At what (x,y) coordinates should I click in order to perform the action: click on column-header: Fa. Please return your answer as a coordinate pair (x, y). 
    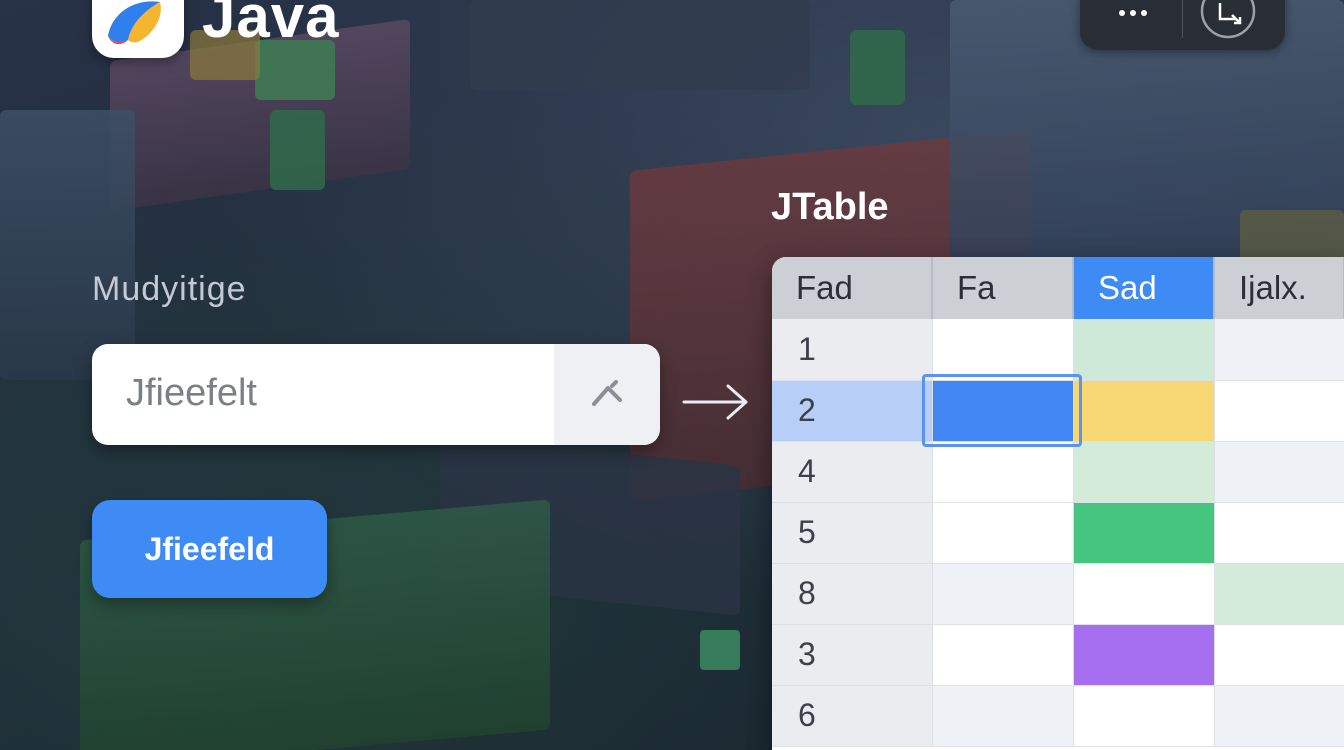
    Looking at the image, I should click on (1003, 288).